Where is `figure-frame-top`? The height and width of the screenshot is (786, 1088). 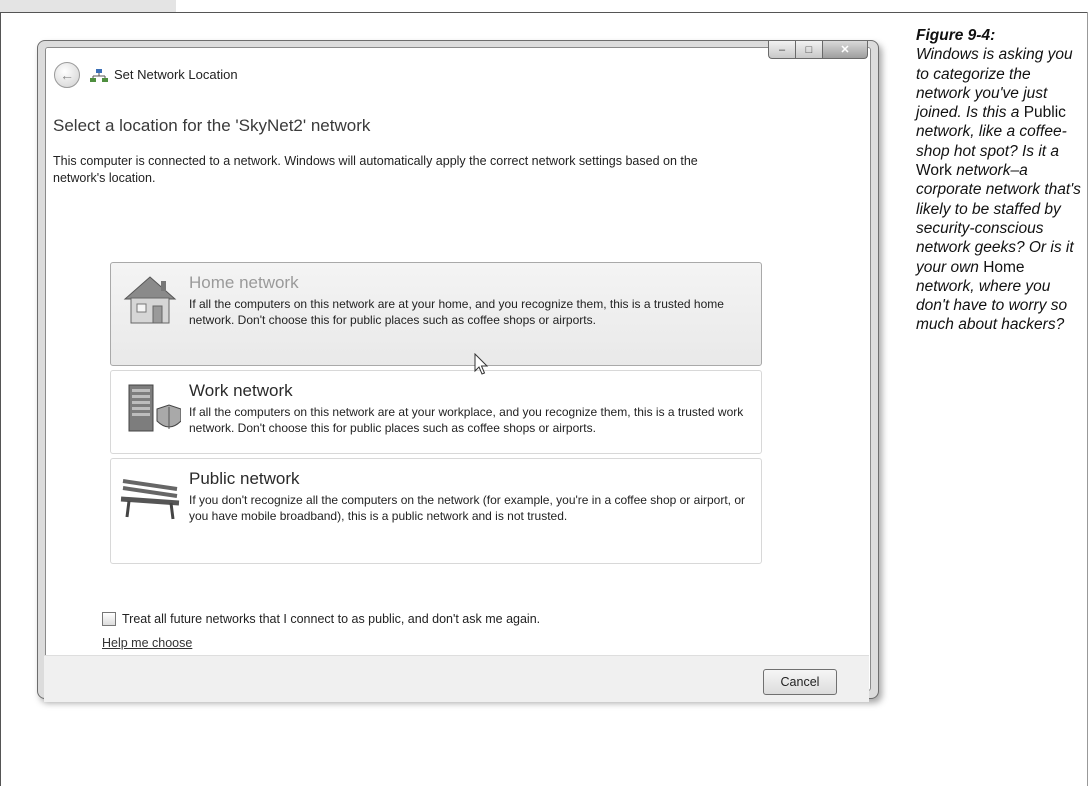
figure-frame-top is located at coordinates (544, 12).